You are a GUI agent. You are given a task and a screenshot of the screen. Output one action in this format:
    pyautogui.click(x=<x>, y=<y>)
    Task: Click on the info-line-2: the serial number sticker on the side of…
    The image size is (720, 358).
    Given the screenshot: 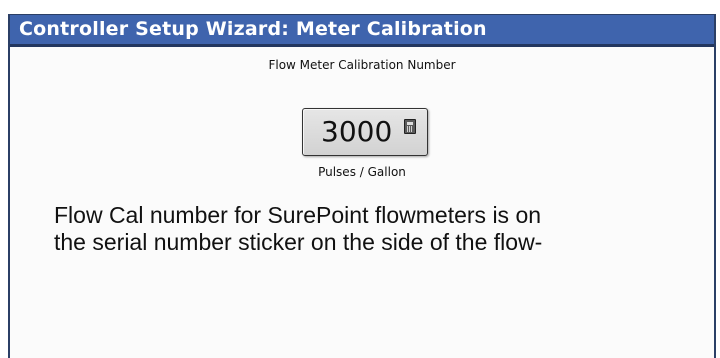 What is the action you would take?
    pyautogui.click(x=298, y=242)
    